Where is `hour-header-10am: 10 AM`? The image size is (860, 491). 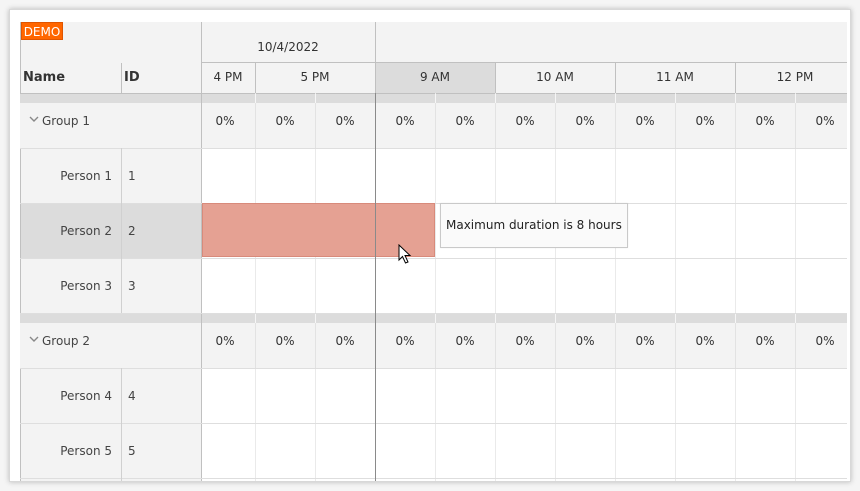 hour-header-10am: 10 AM is located at coordinates (555, 77).